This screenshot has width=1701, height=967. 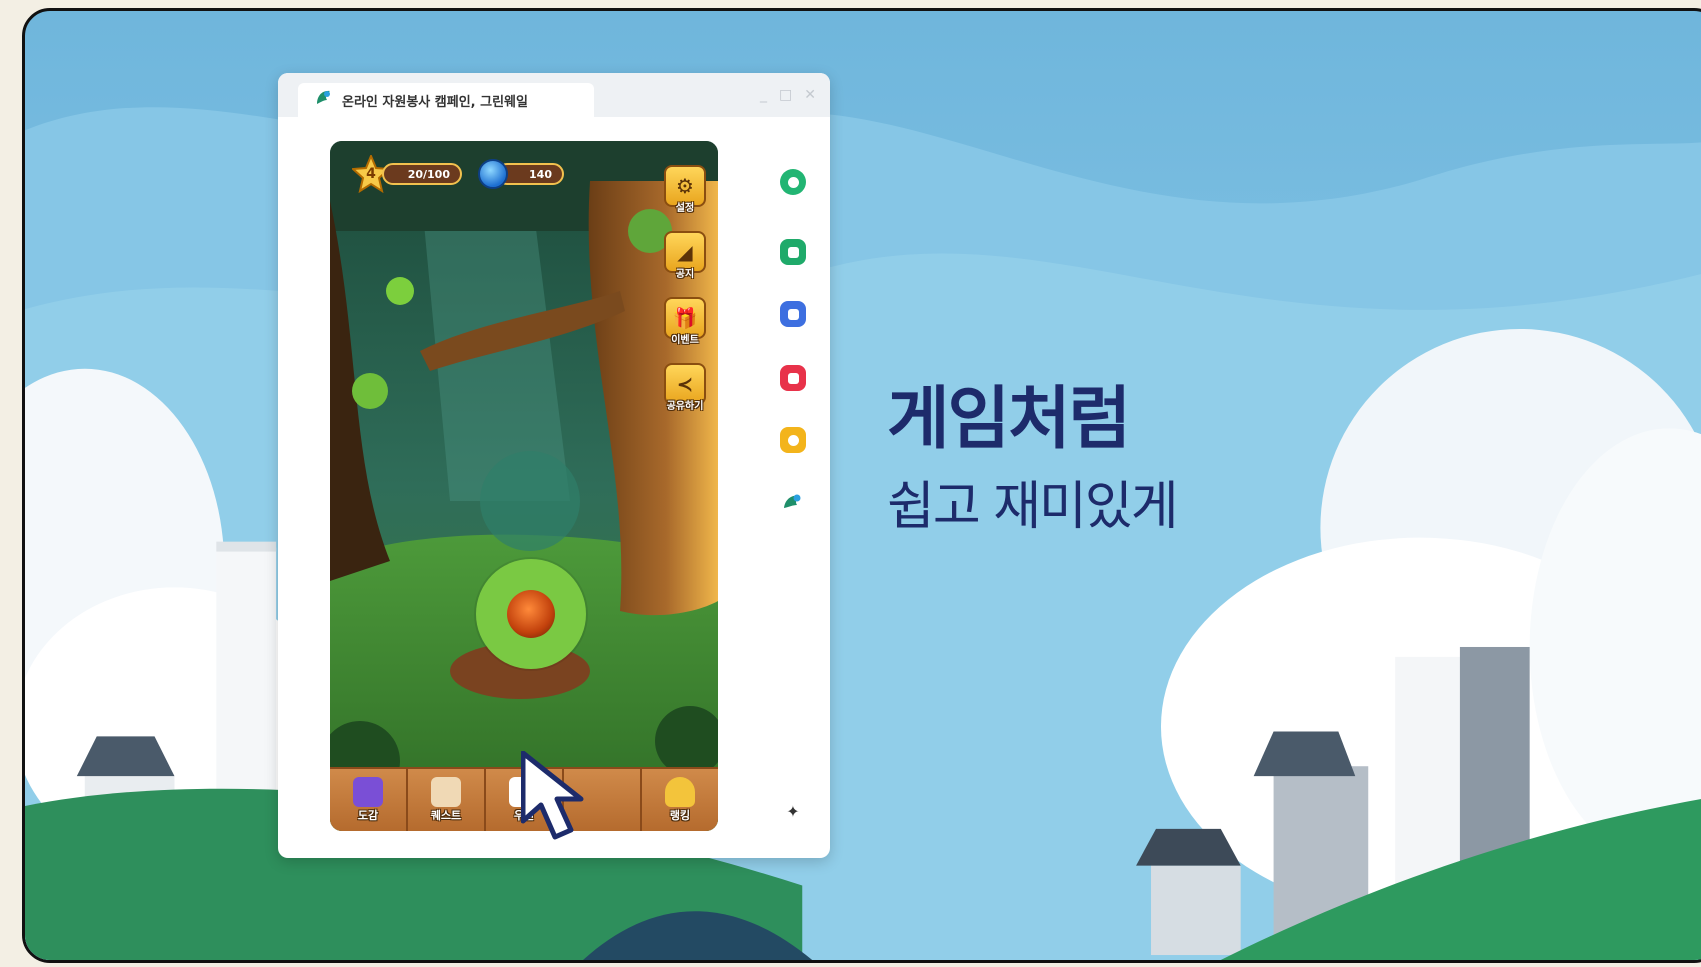 What do you see at coordinates (540, 174) in the screenshot?
I see `gem-value: 140` at bounding box center [540, 174].